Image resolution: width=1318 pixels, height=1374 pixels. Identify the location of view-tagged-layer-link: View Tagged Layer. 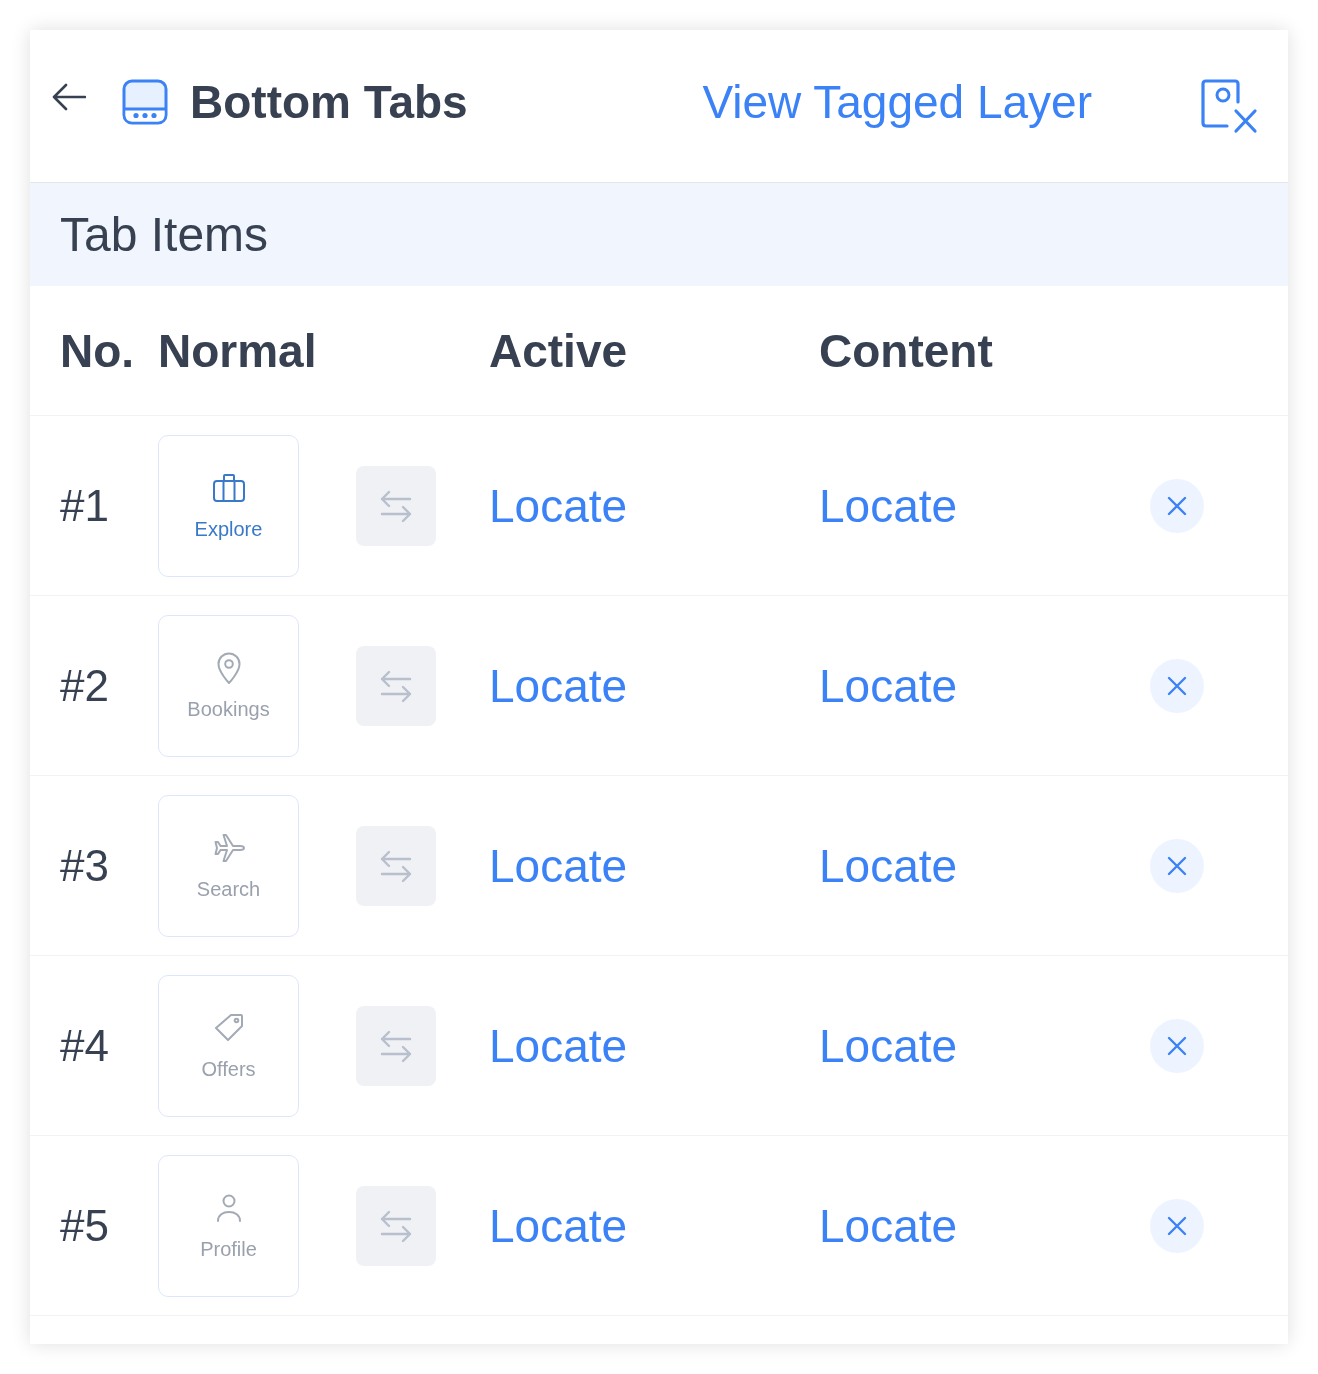
(897, 102).